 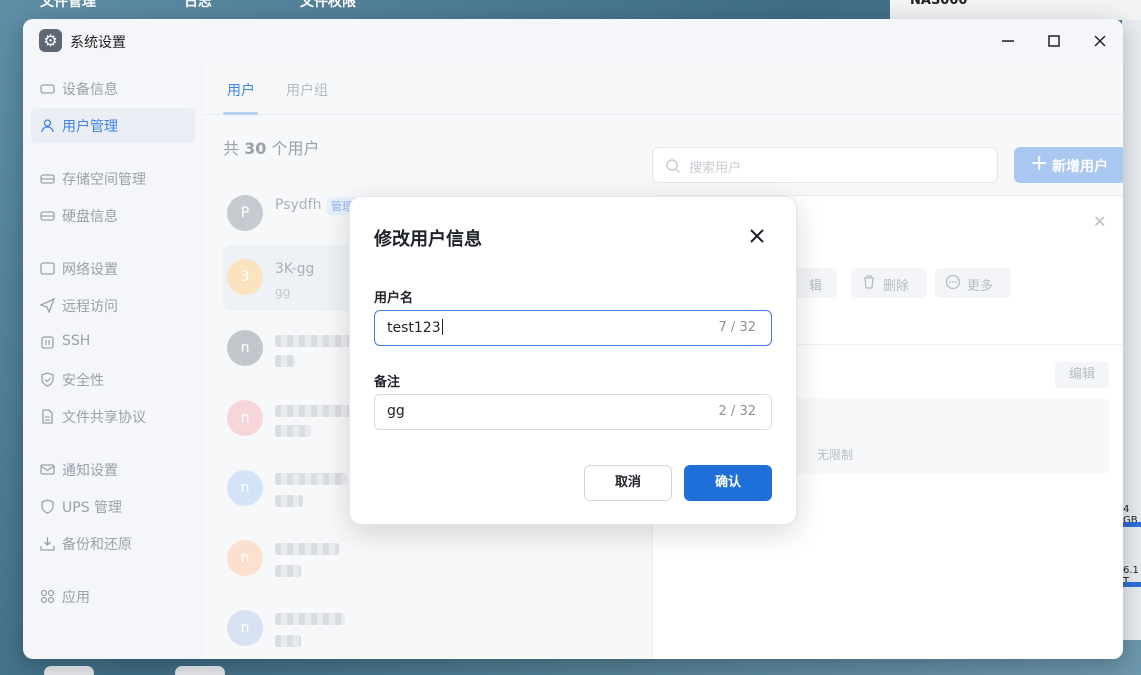 I want to click on user-count-suffix: 个用户, so click(x=295, y=148).